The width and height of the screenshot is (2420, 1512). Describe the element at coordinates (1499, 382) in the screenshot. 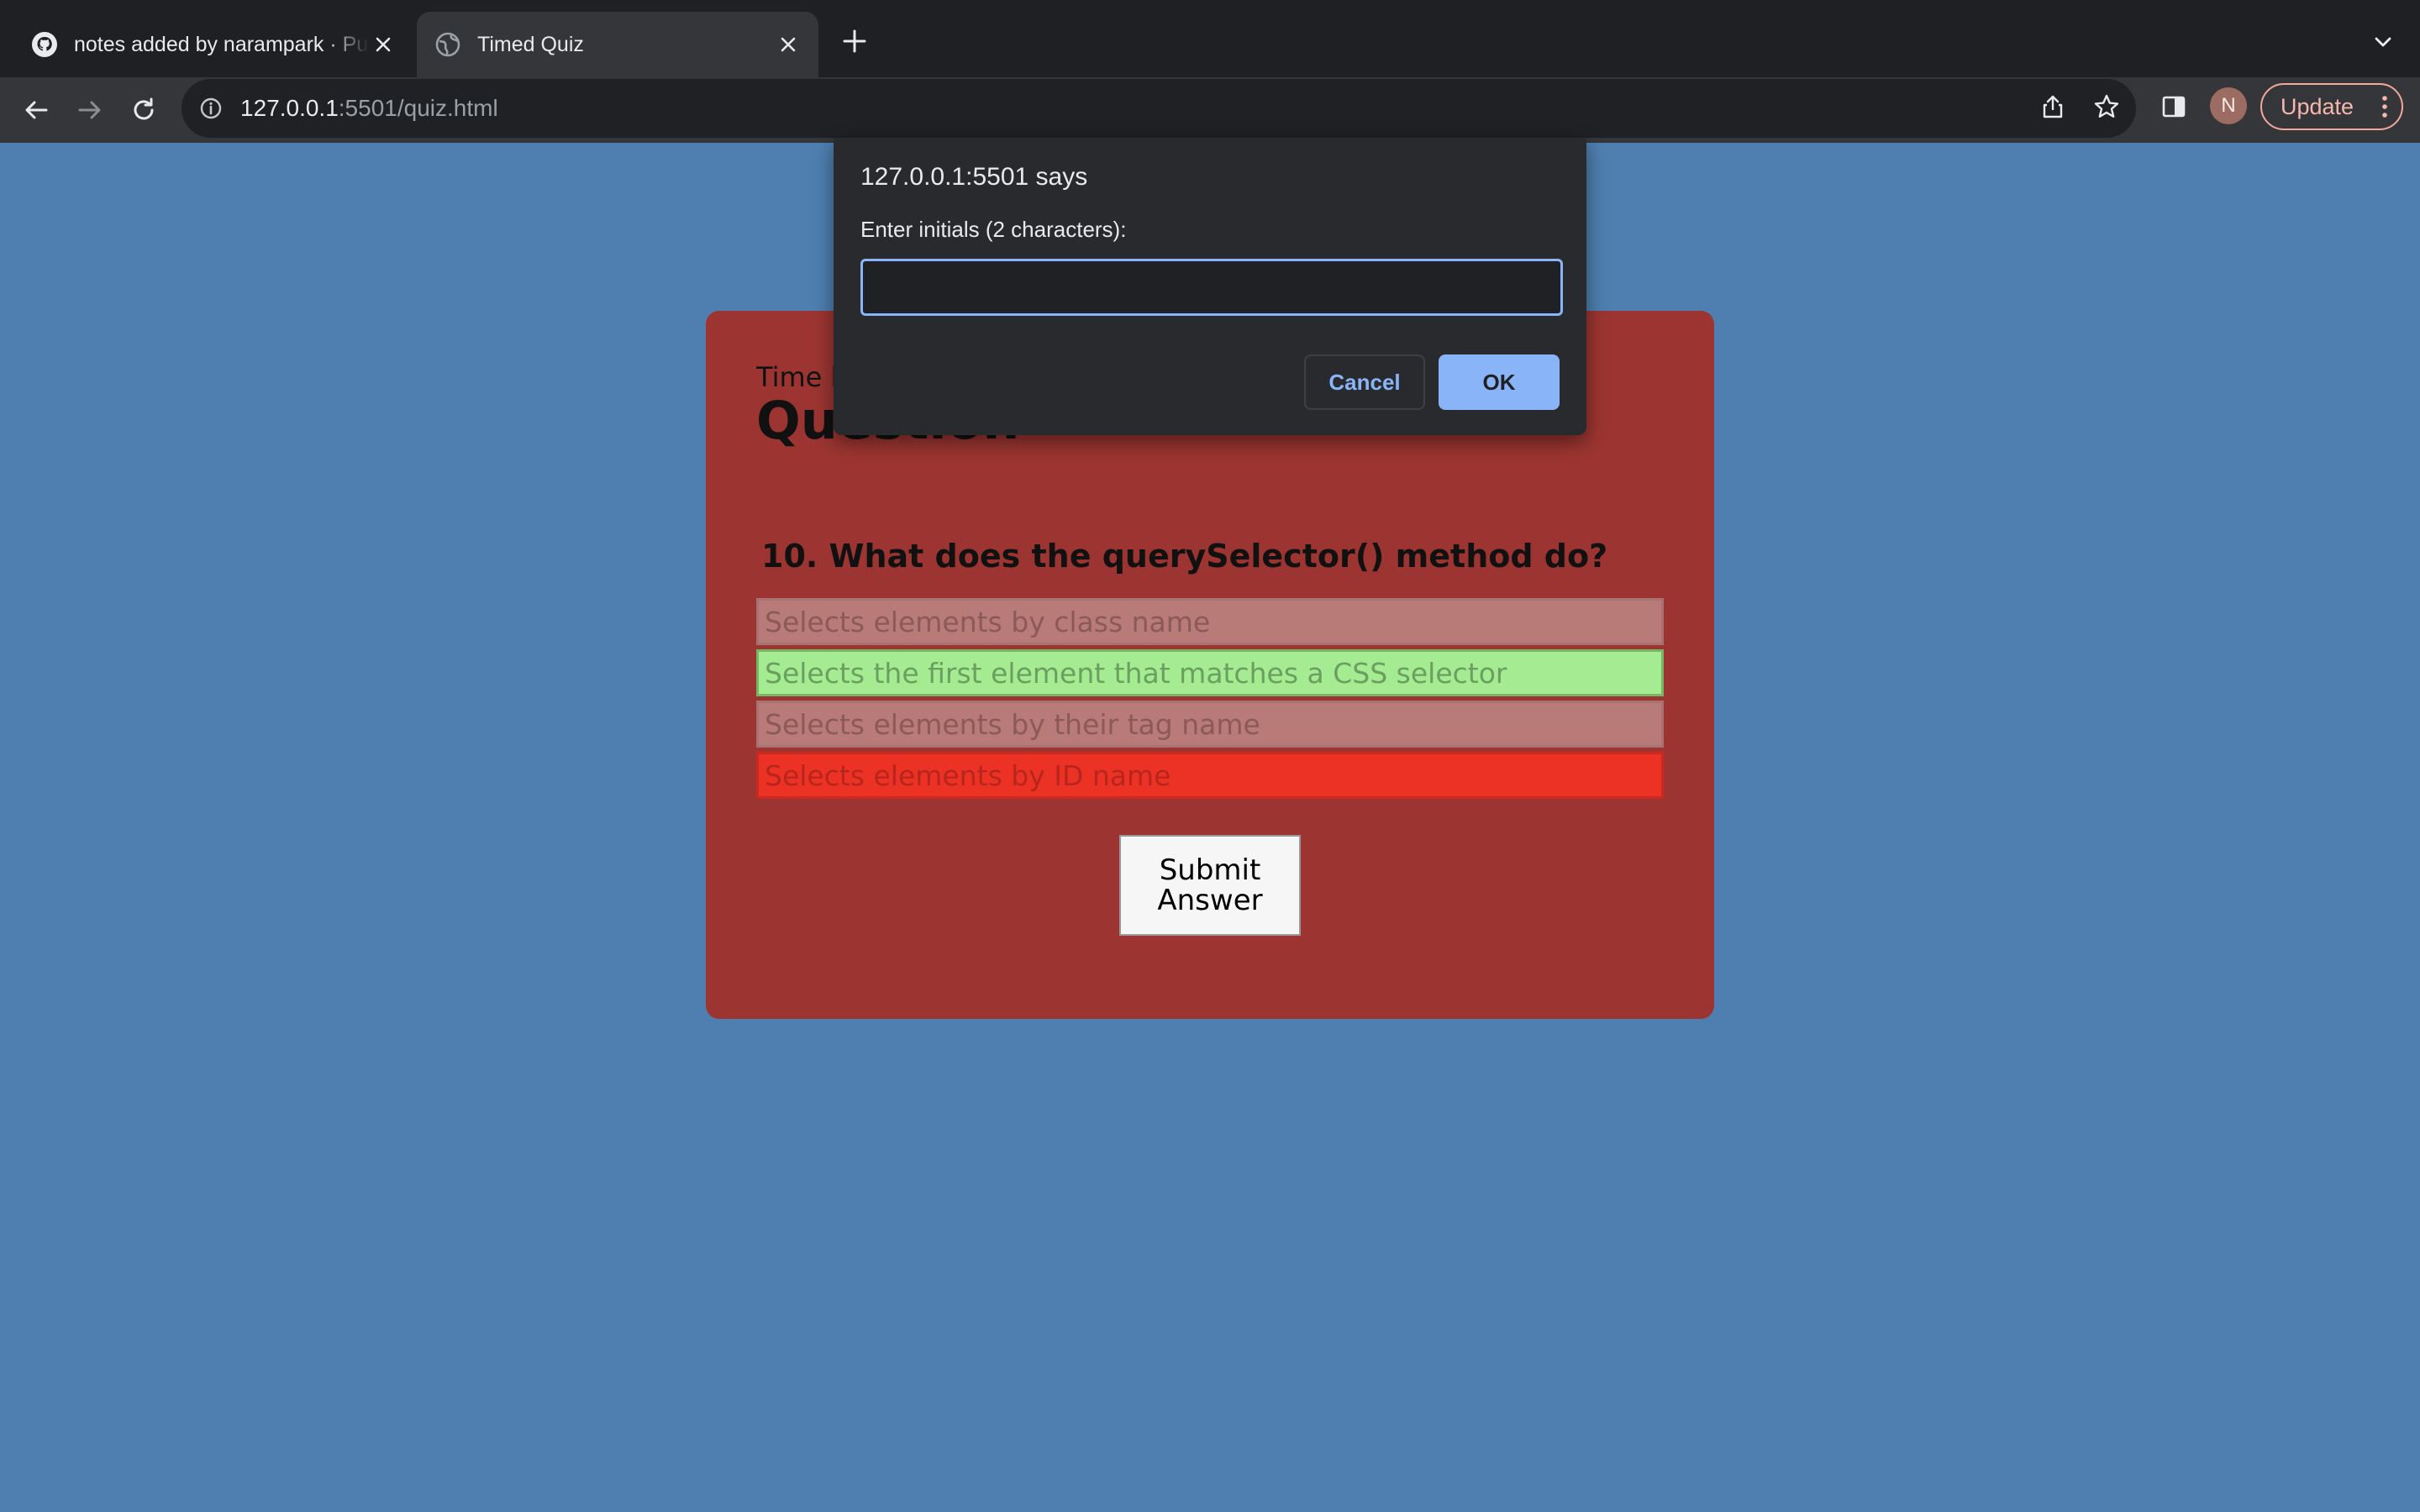

I see `ok-button: OK` at that location.